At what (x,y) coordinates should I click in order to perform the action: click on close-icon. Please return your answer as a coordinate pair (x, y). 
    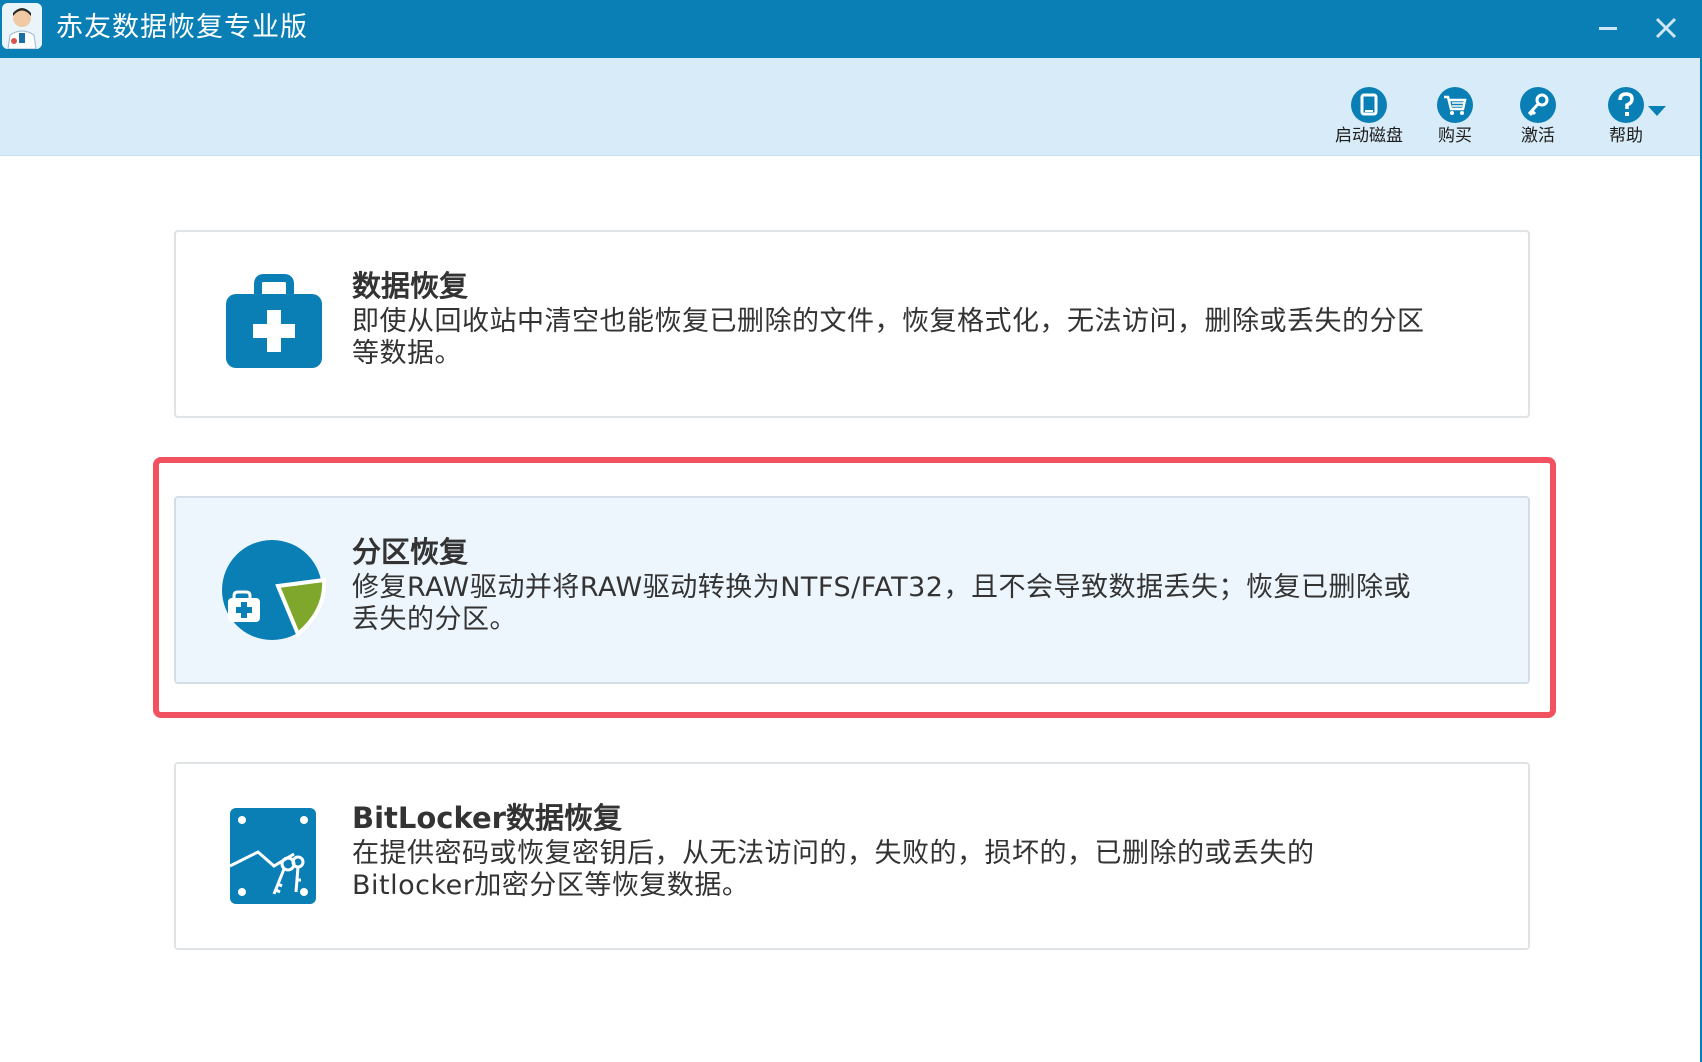
    Looking at the image, I should click on (1666, 28).